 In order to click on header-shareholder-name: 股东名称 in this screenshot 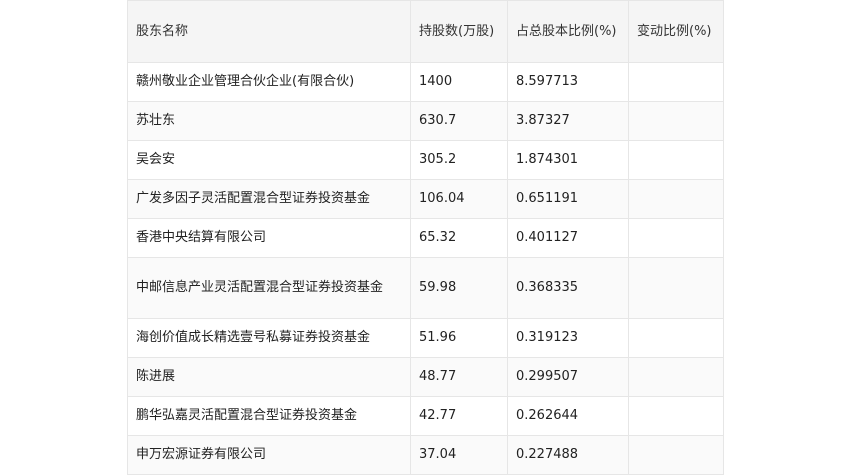, I will do `click(269, 31)`.